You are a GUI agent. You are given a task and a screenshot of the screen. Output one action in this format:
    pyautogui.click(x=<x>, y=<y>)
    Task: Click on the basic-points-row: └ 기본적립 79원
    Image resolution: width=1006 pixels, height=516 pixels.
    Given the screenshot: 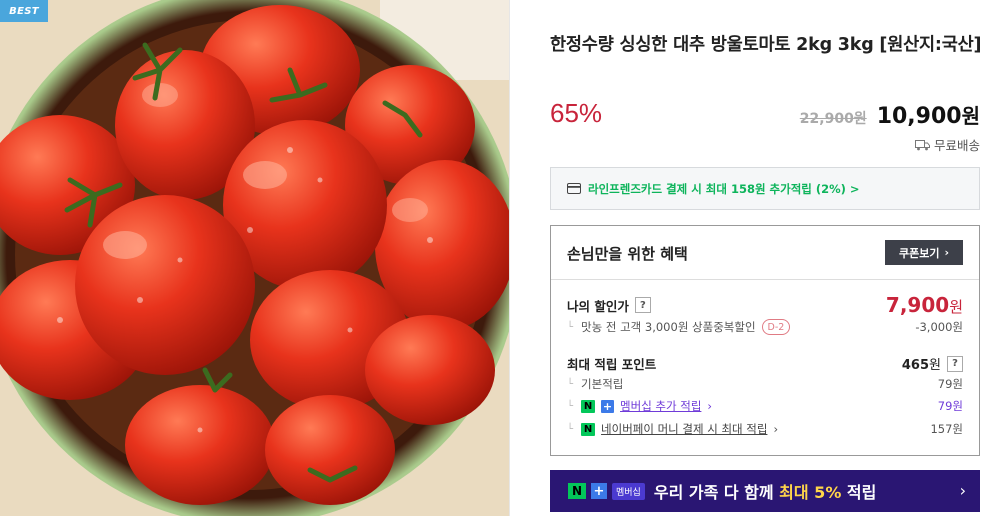 What is the action you would take?
    pyautogui.click(x=765, y=384)
    